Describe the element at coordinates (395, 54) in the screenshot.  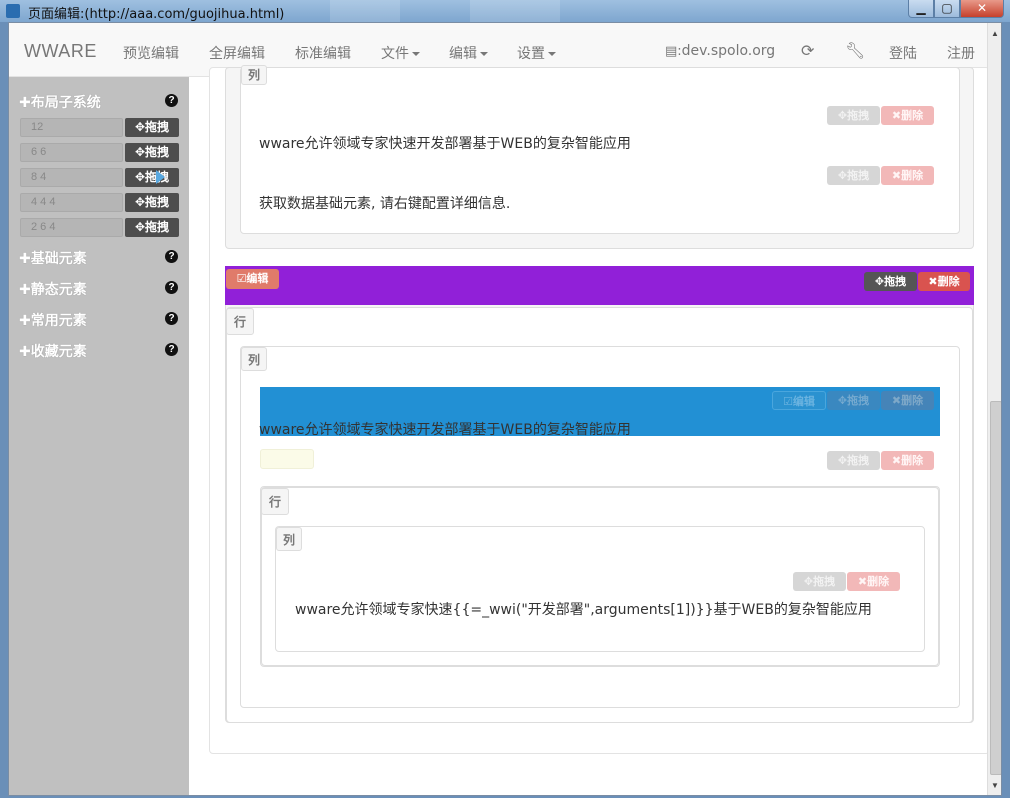
I see `nav-file-label: 文件` at that location.